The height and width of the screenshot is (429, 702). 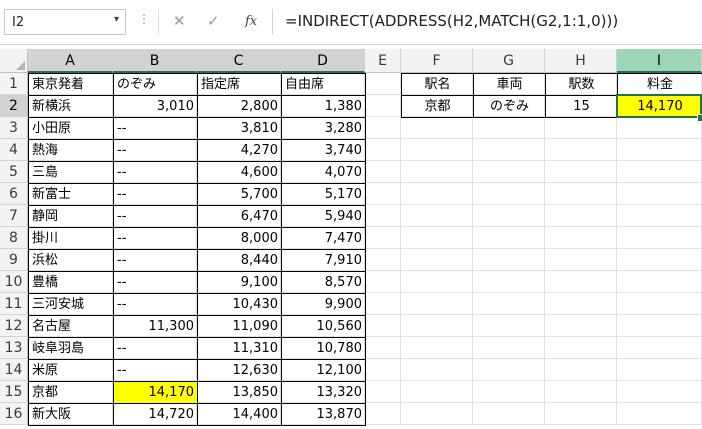 I want to click on column-header-i: I, so click(x=659, y=61).